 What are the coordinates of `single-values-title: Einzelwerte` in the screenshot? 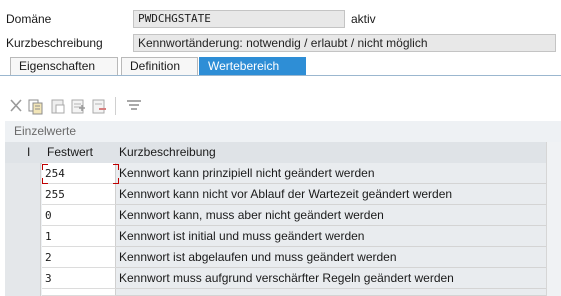 It's located at (45, 131).